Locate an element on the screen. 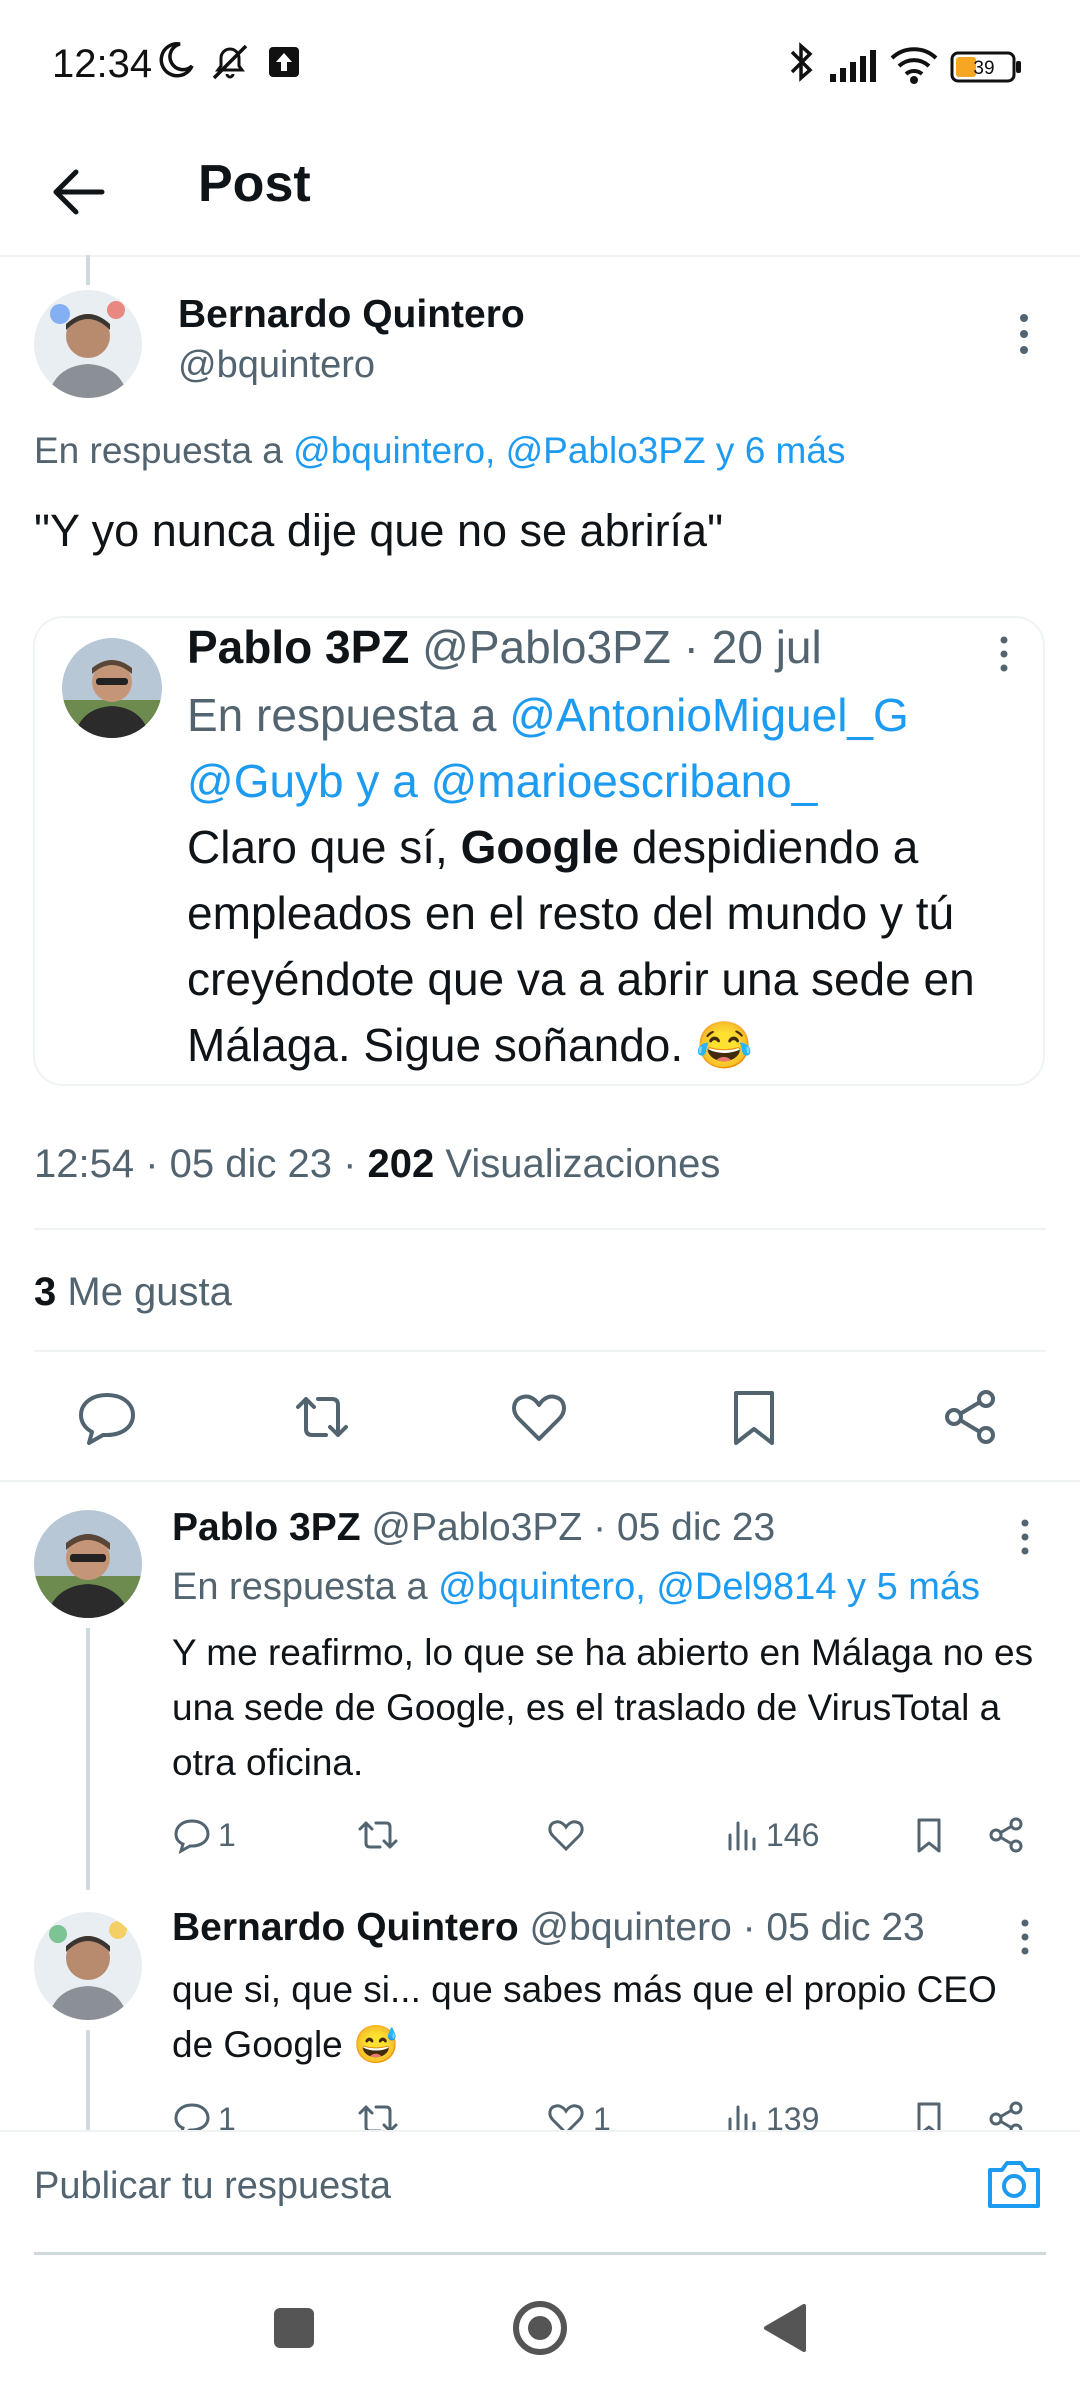 This screenshot has width=1080, height=2400. quoted-author-name: Pablo 3PZ is located at coordinates (298, 647).